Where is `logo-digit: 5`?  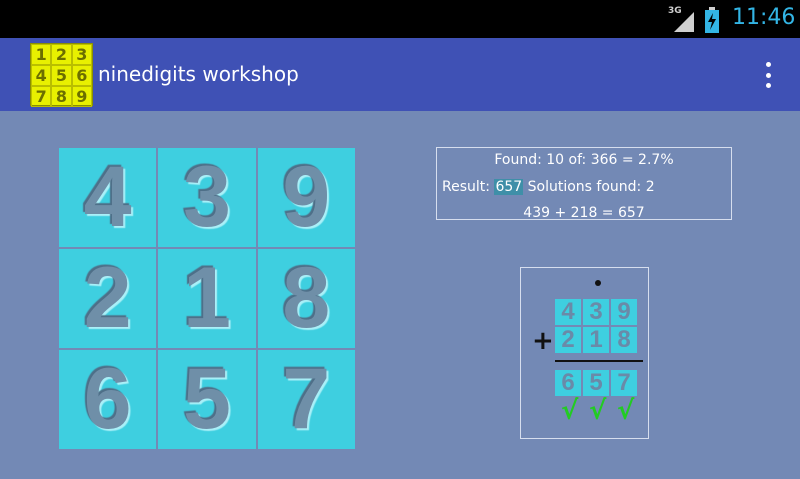 logo-digit: 5 is located at coordinates (61, 75).